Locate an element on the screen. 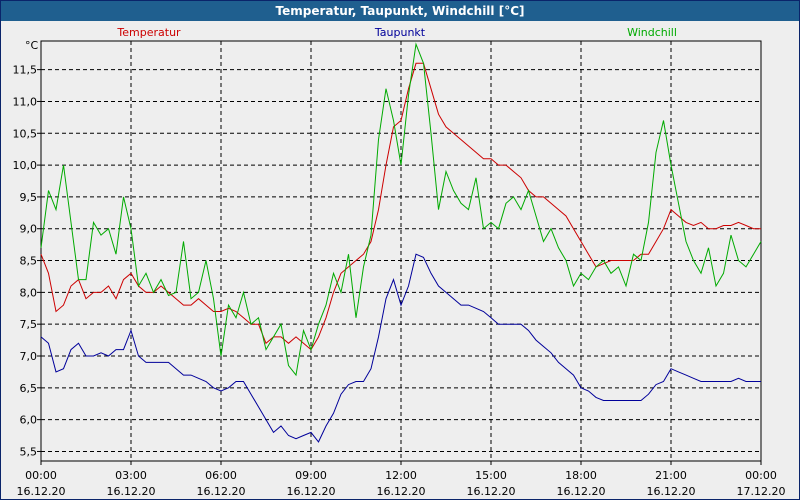  y-tick-label: 8,0 is located at coordinates (29, 292).